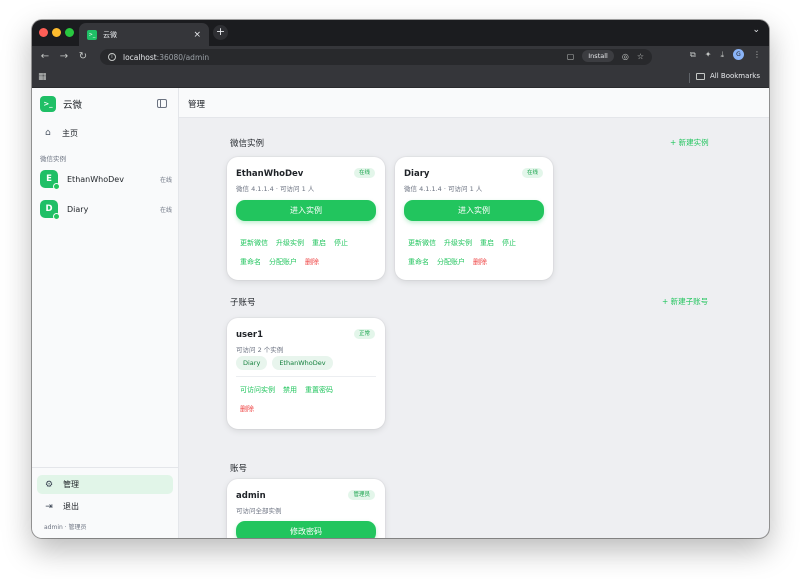  I want to click on bookmark-star-icon: ☆, so click(640, 56).